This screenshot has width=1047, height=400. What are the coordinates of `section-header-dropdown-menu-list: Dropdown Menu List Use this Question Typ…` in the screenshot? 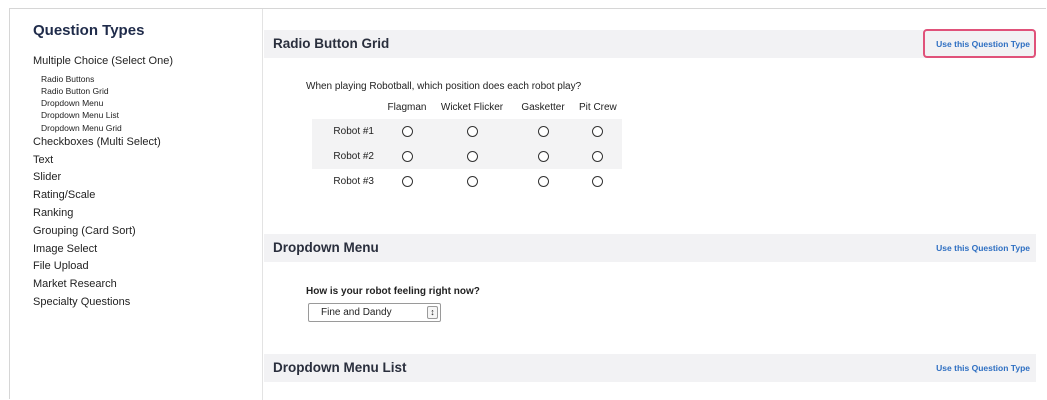 It's located at (650, 368).